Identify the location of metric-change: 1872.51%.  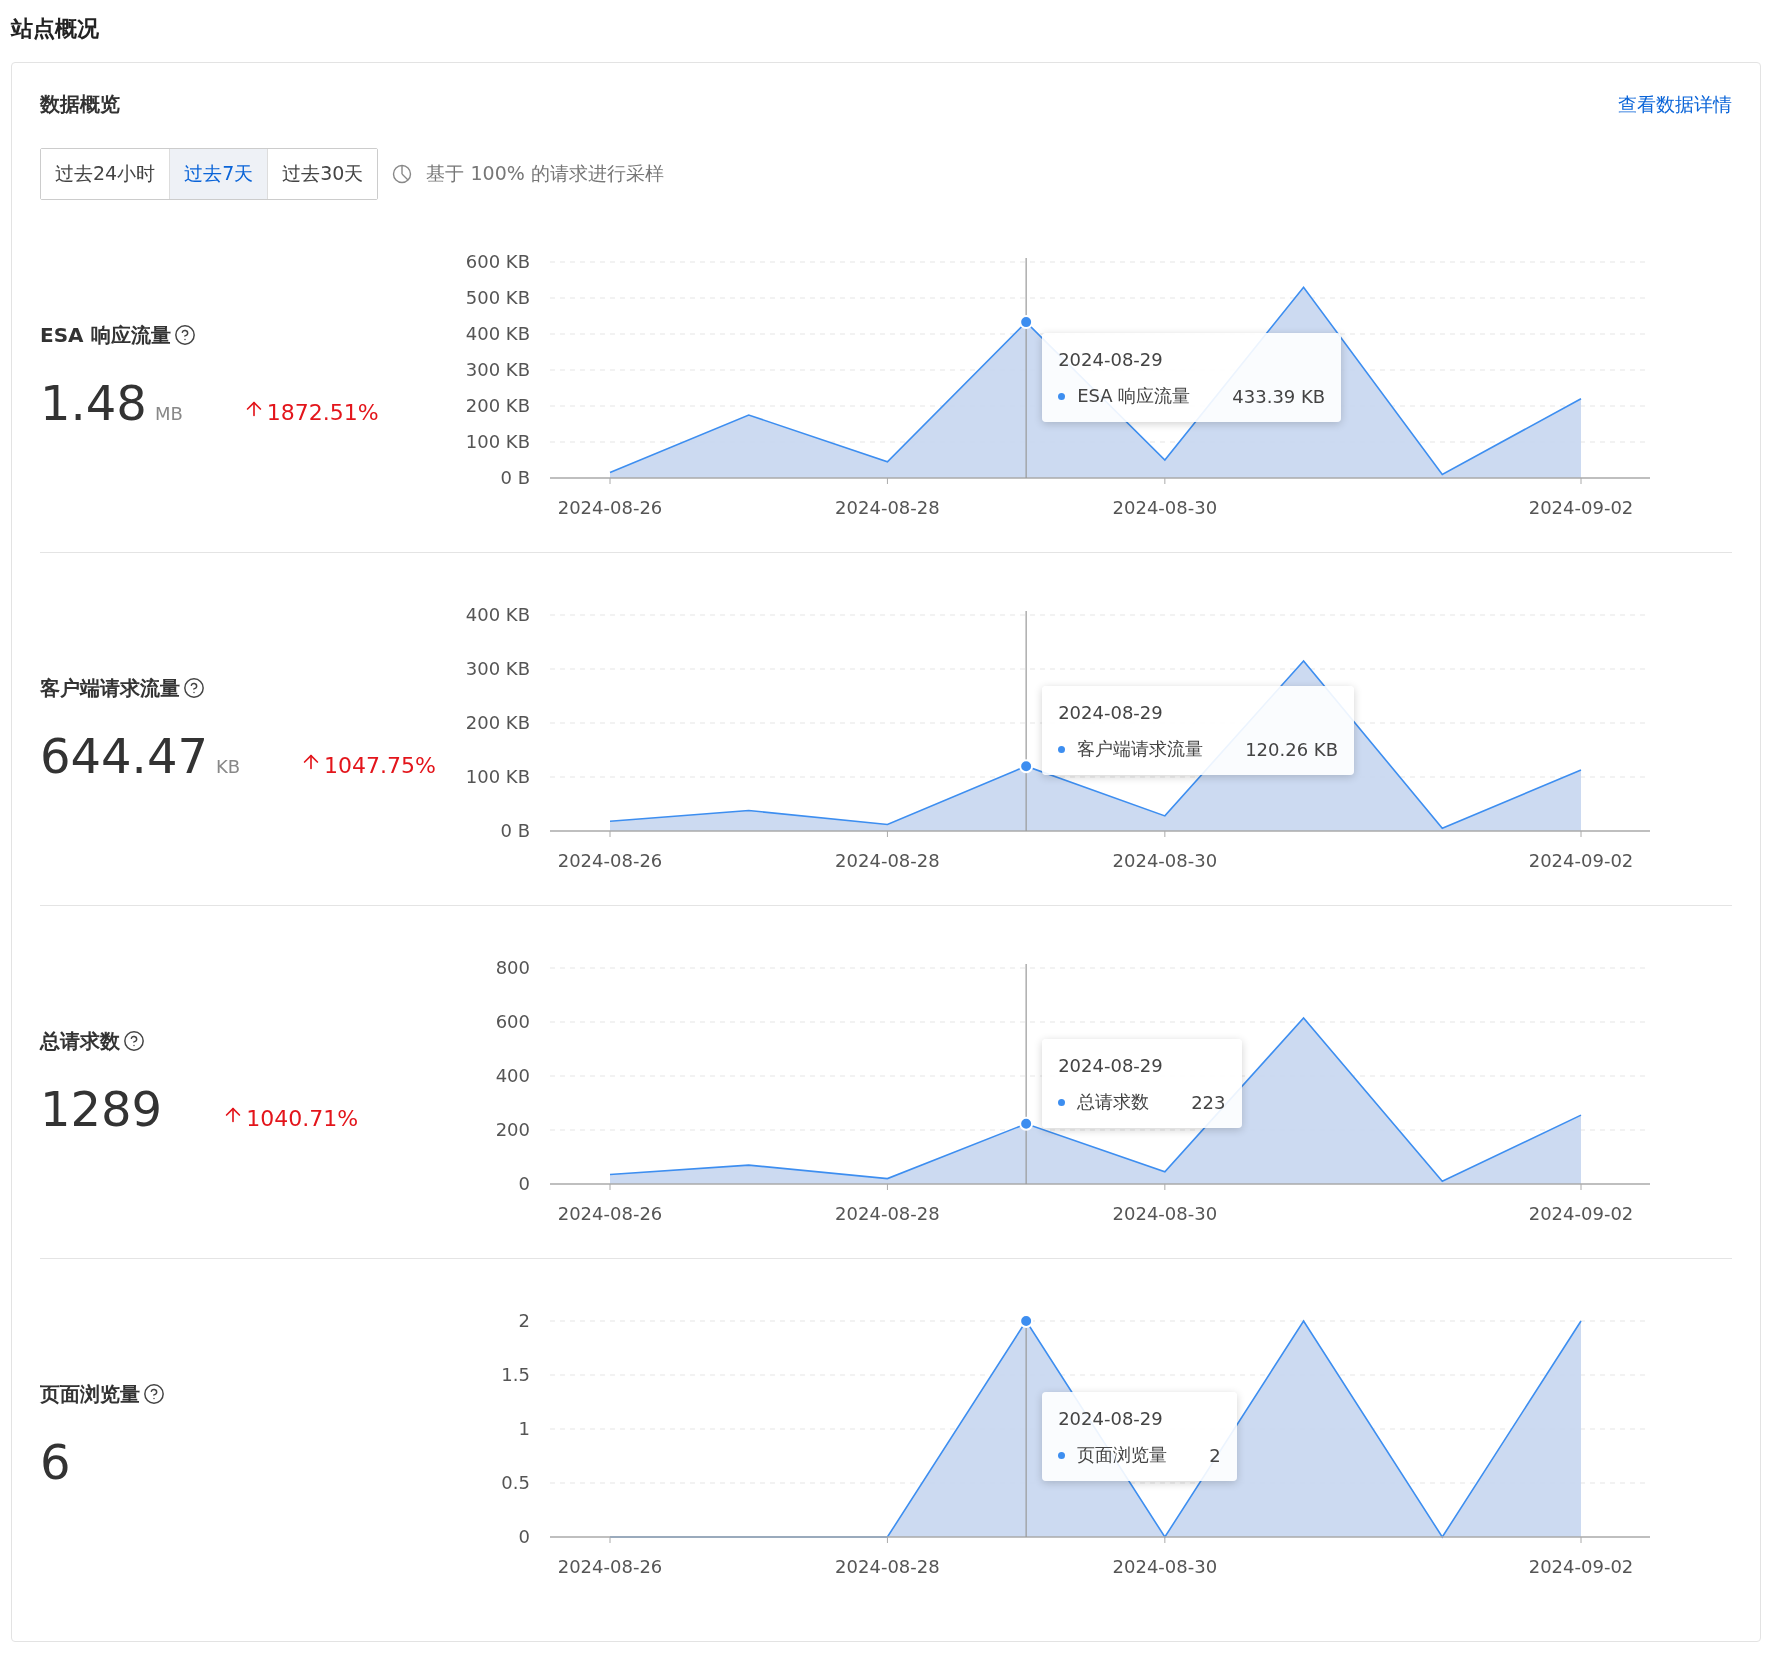
(322, 412).